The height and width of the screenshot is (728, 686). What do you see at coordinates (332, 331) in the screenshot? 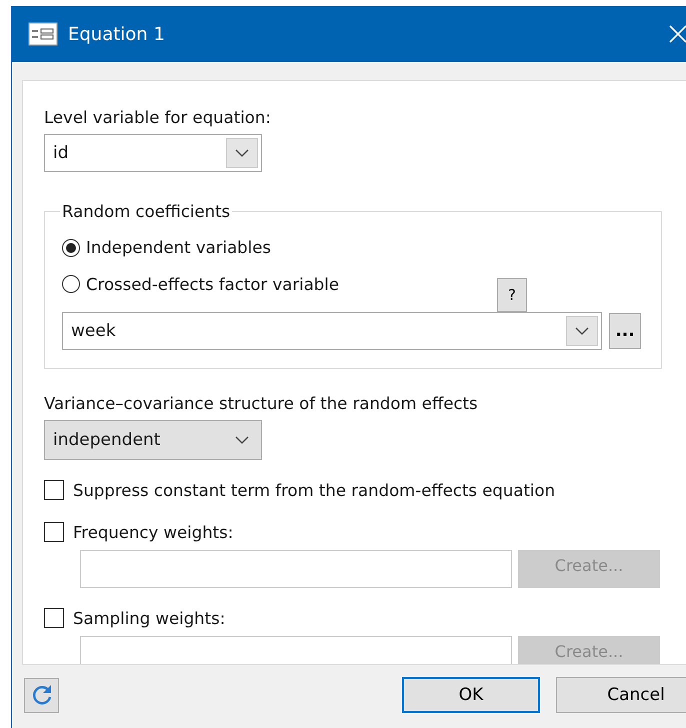
I see `variable-dropdown: week` at bounding box center [332, 331].